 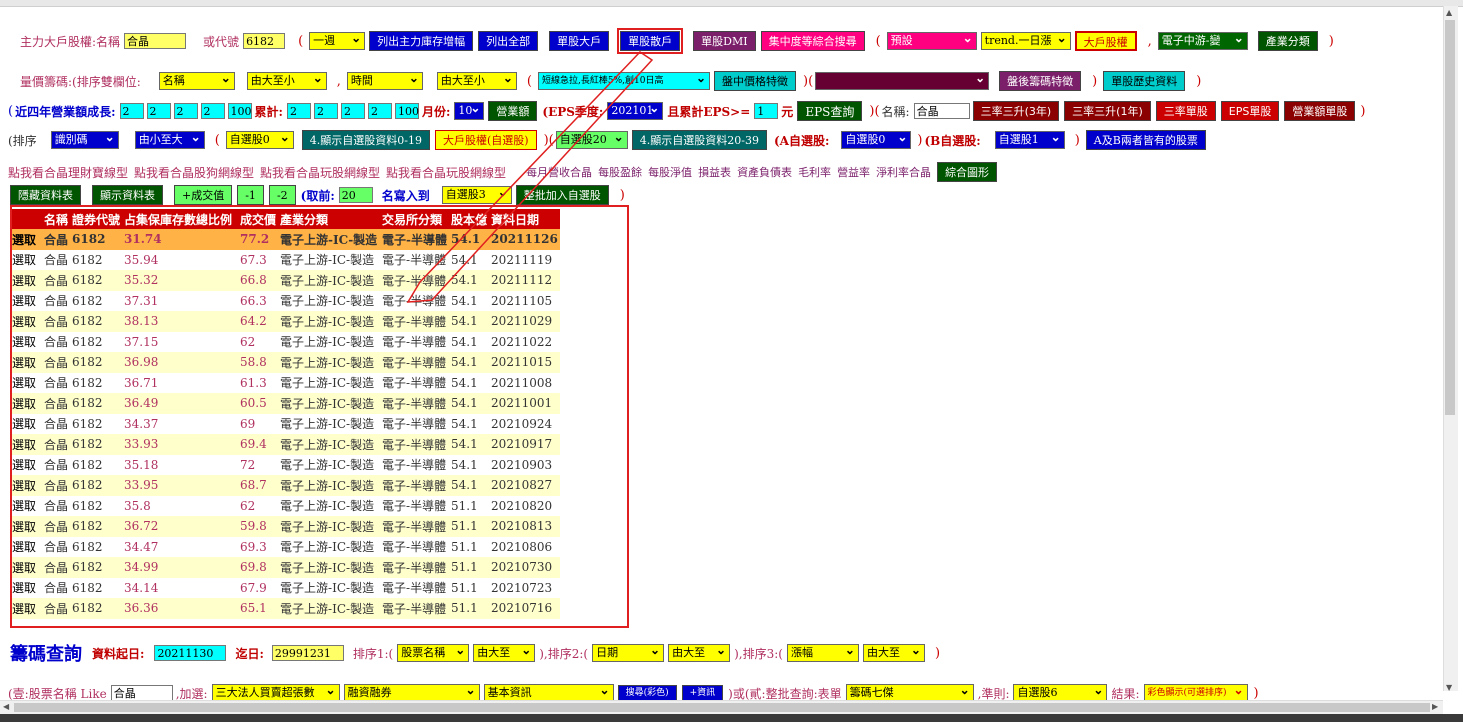 I want to click on code-order-select: 識別碼, so click(x=84, y=139).